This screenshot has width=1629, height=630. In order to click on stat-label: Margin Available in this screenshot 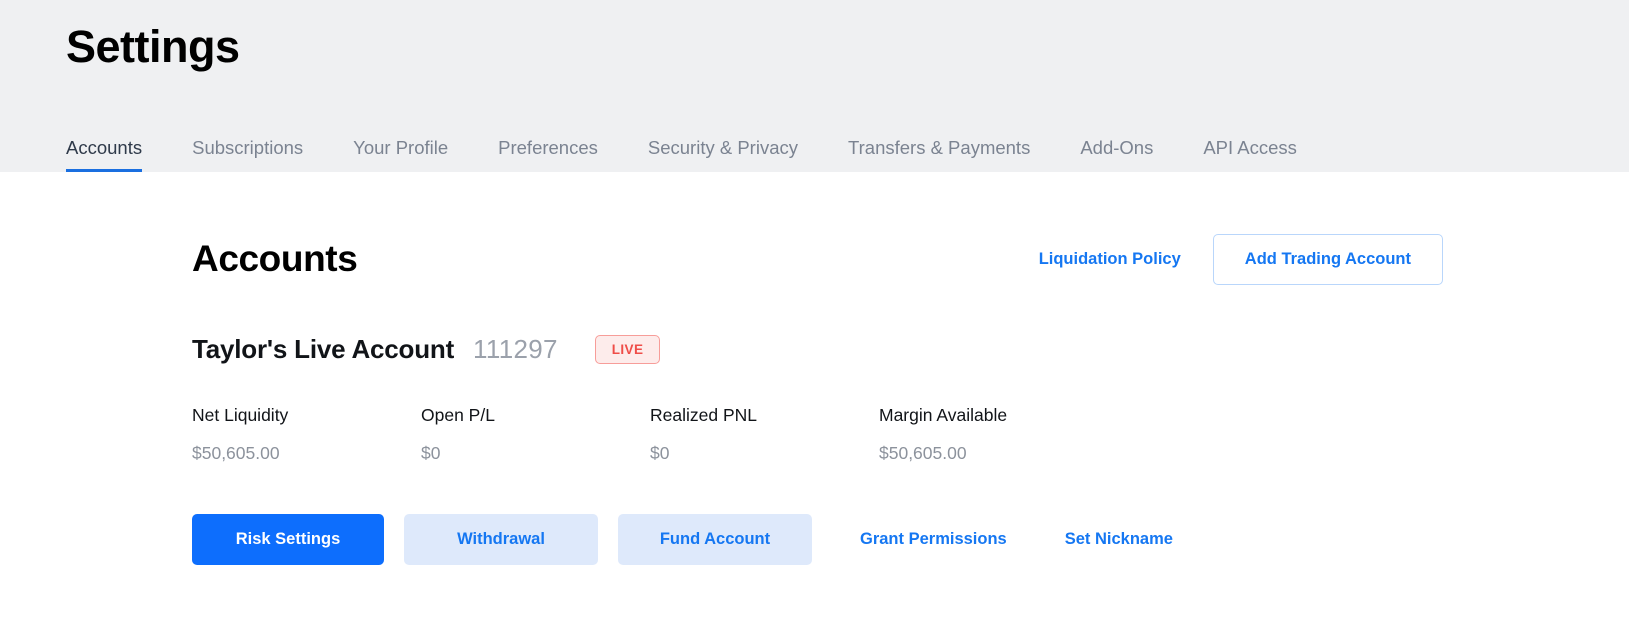, I will do `click(943, 415)`.